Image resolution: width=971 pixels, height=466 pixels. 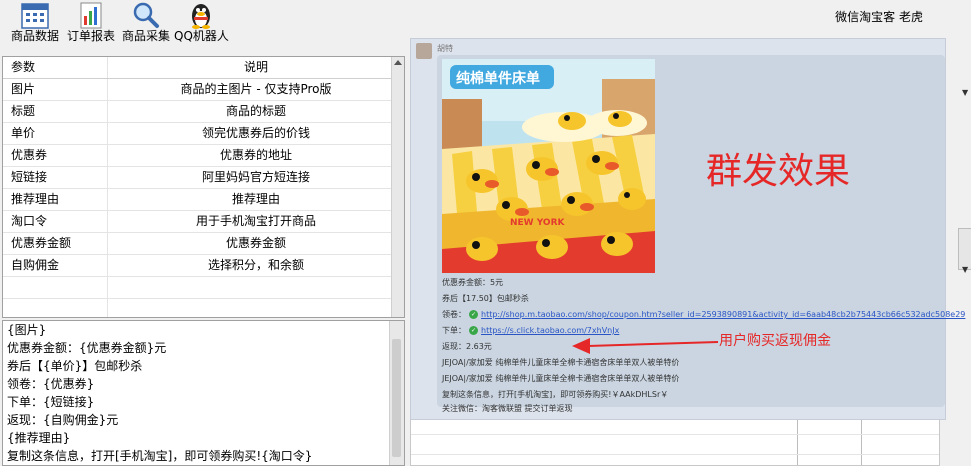 I want to click on table-row: 标题 商品的标题, so click(x=203, y=112).